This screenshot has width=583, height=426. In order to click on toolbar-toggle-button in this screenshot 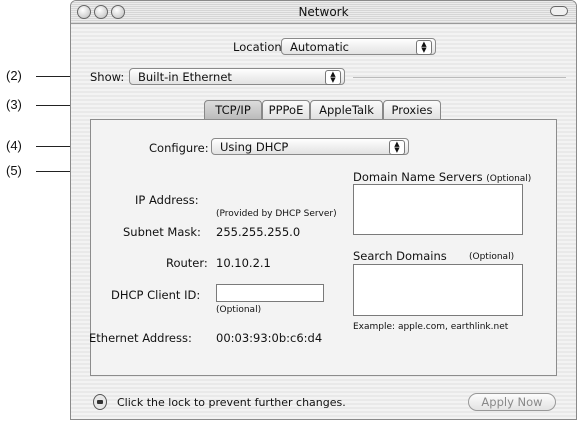, I will do `click(559, 11)`.